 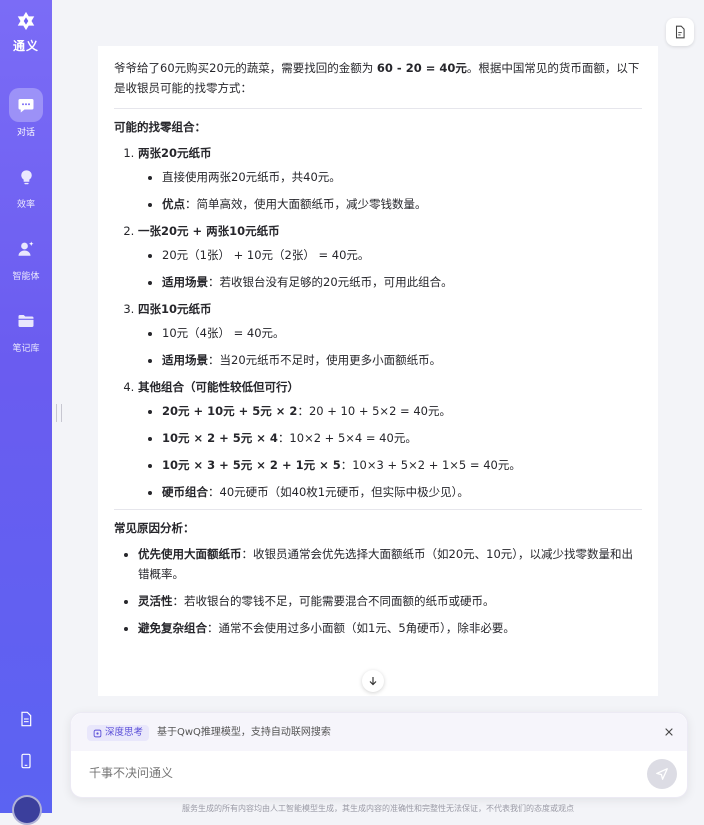 What do you see at coordinates (26, 248) in the screenshot?
I see `agent-icon` at bounding box center [26, 248].